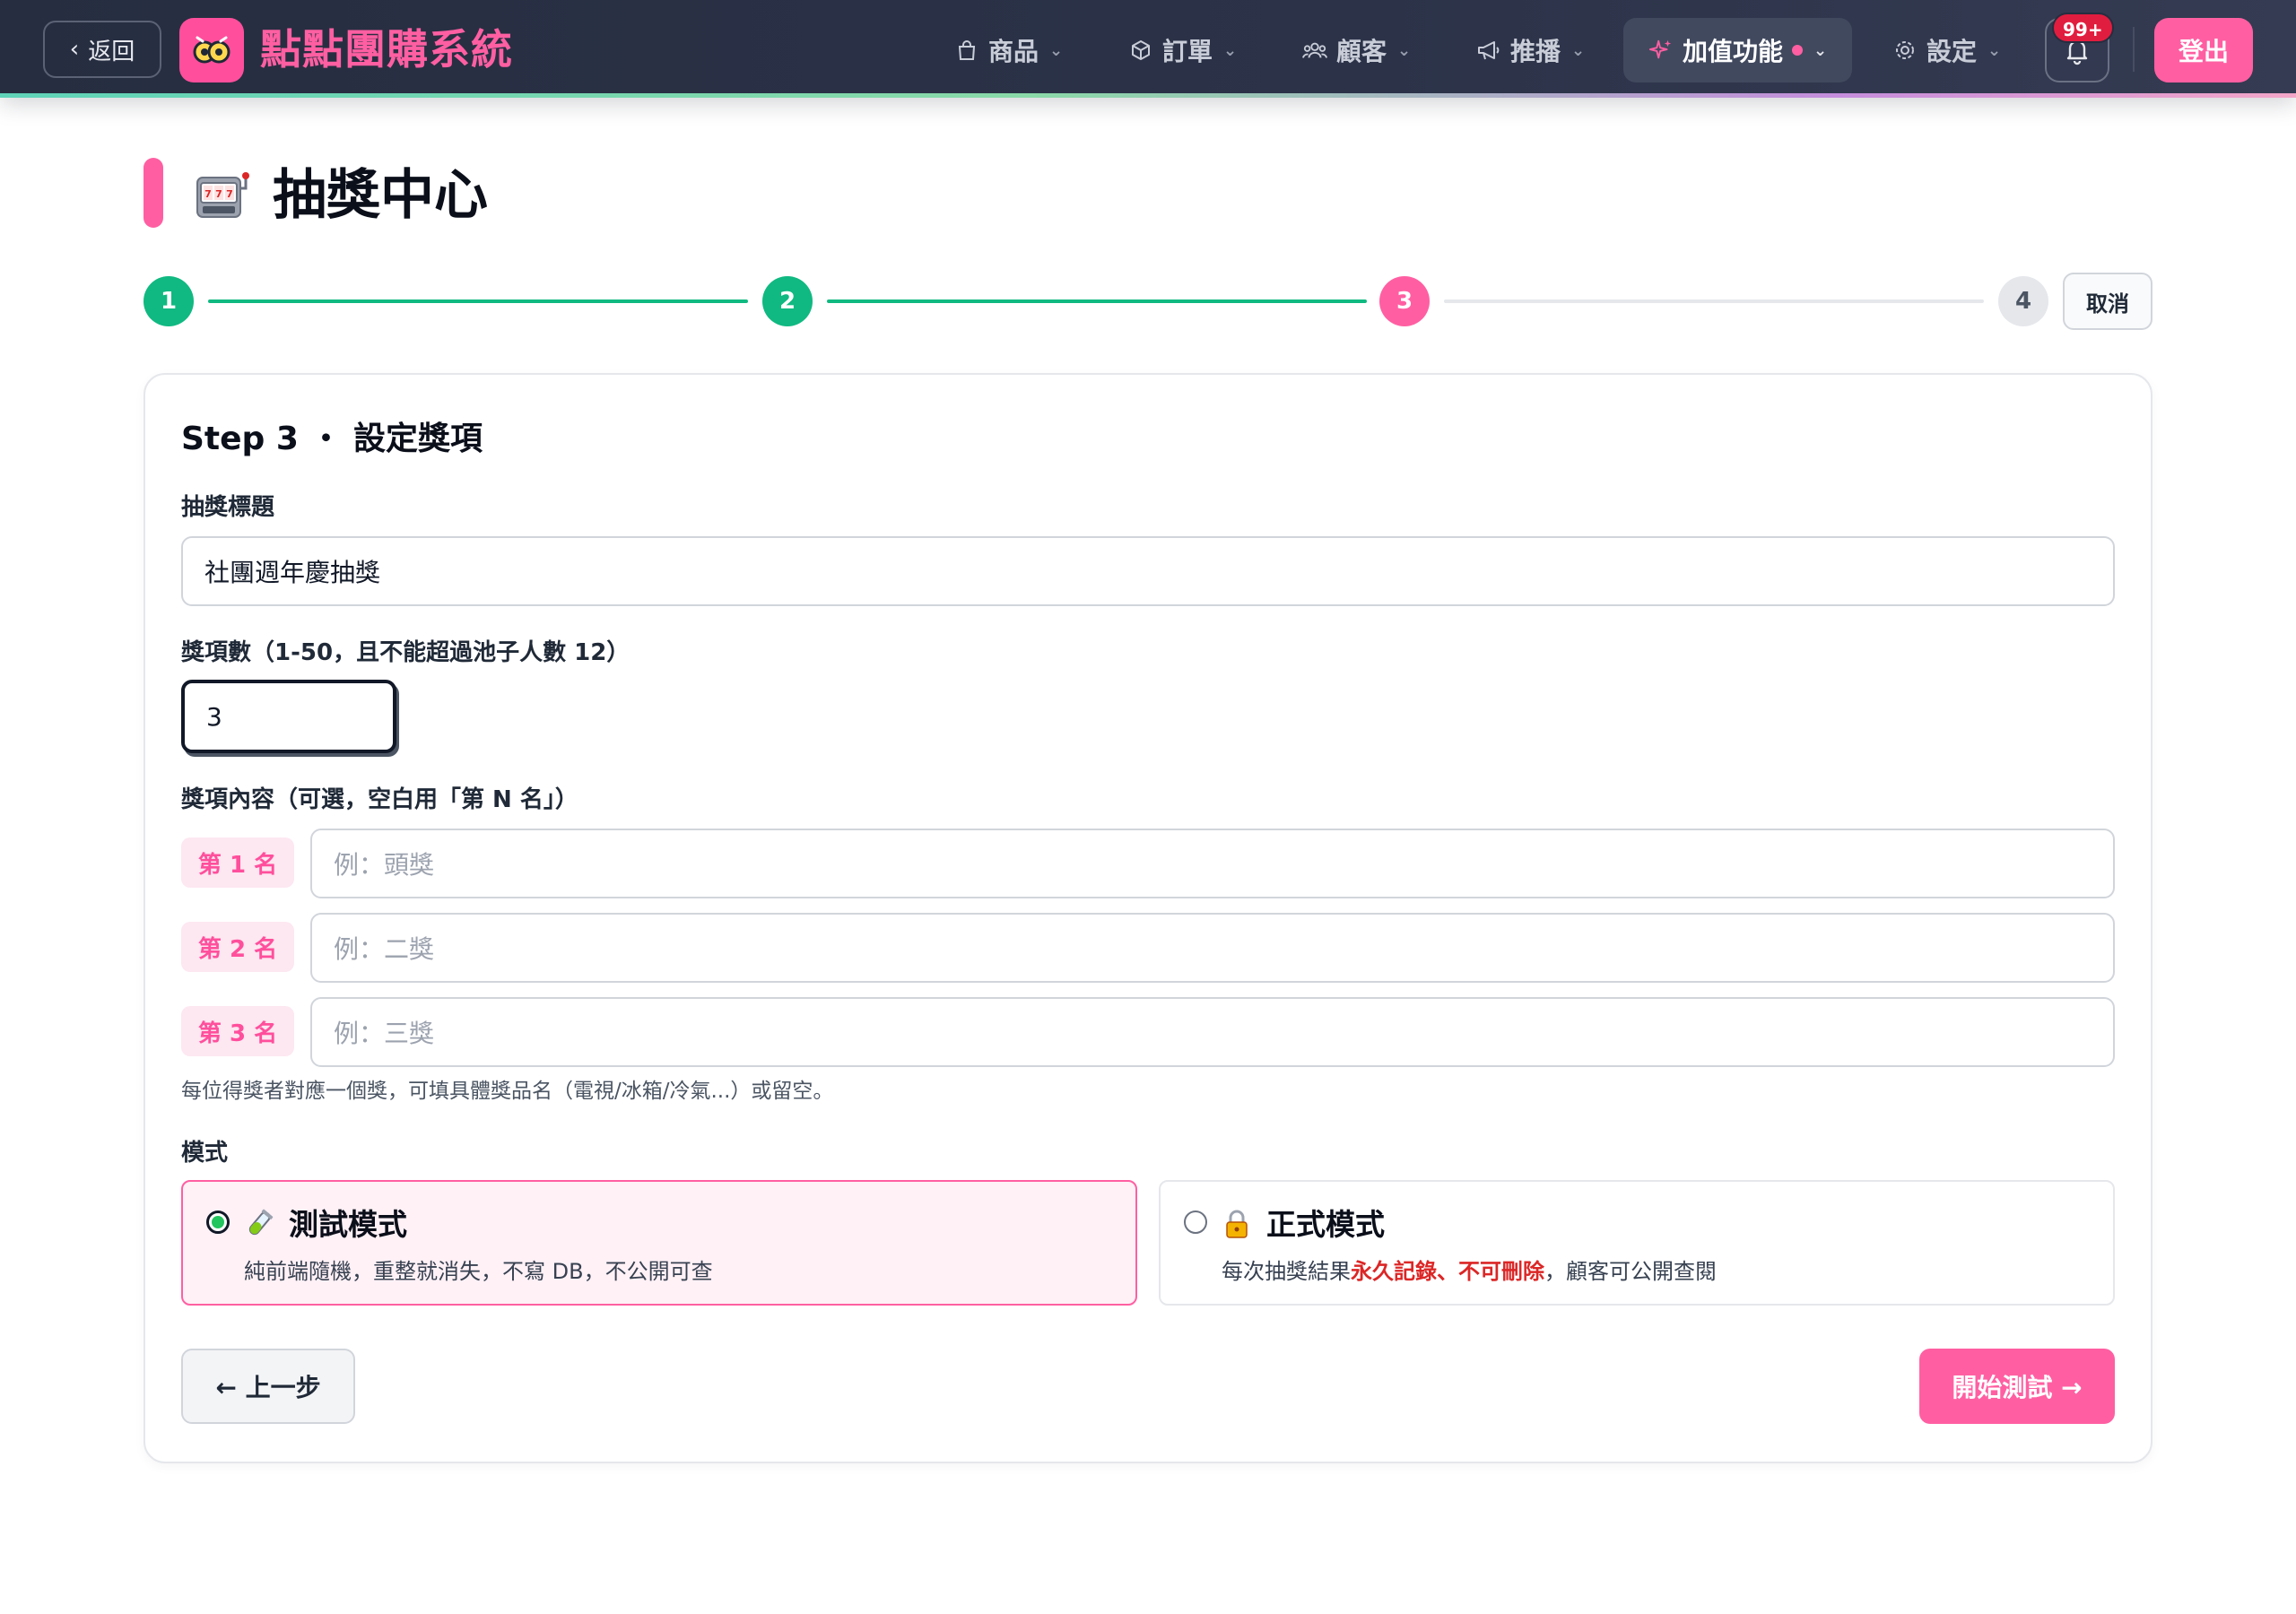 The height and width of the screenshot is (1614, 2296). I want to click on prize-rank-badge: 第 3 名, so click(237, 1031).